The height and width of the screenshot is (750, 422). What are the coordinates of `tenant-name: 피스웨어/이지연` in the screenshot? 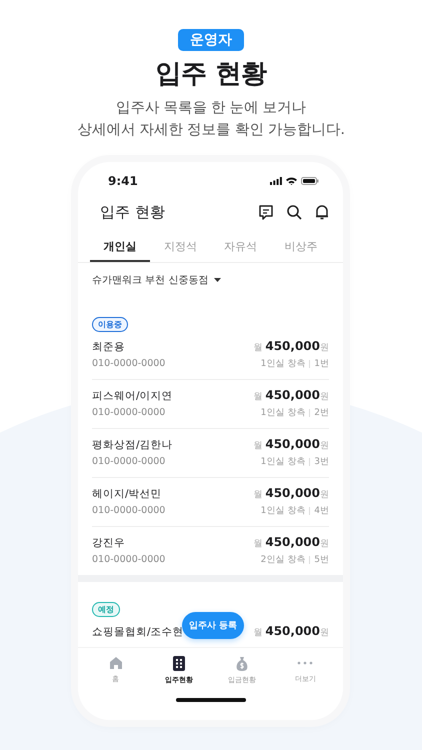 It's located at (132, 396).